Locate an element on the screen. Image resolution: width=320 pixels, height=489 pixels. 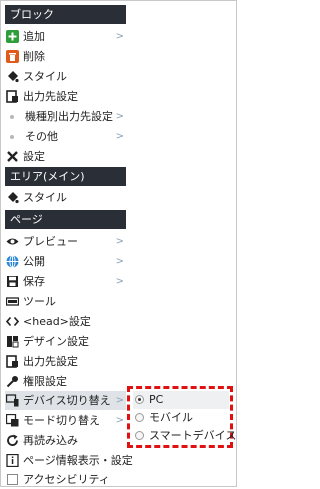
trash-icon is located at coordinates (12, 56).